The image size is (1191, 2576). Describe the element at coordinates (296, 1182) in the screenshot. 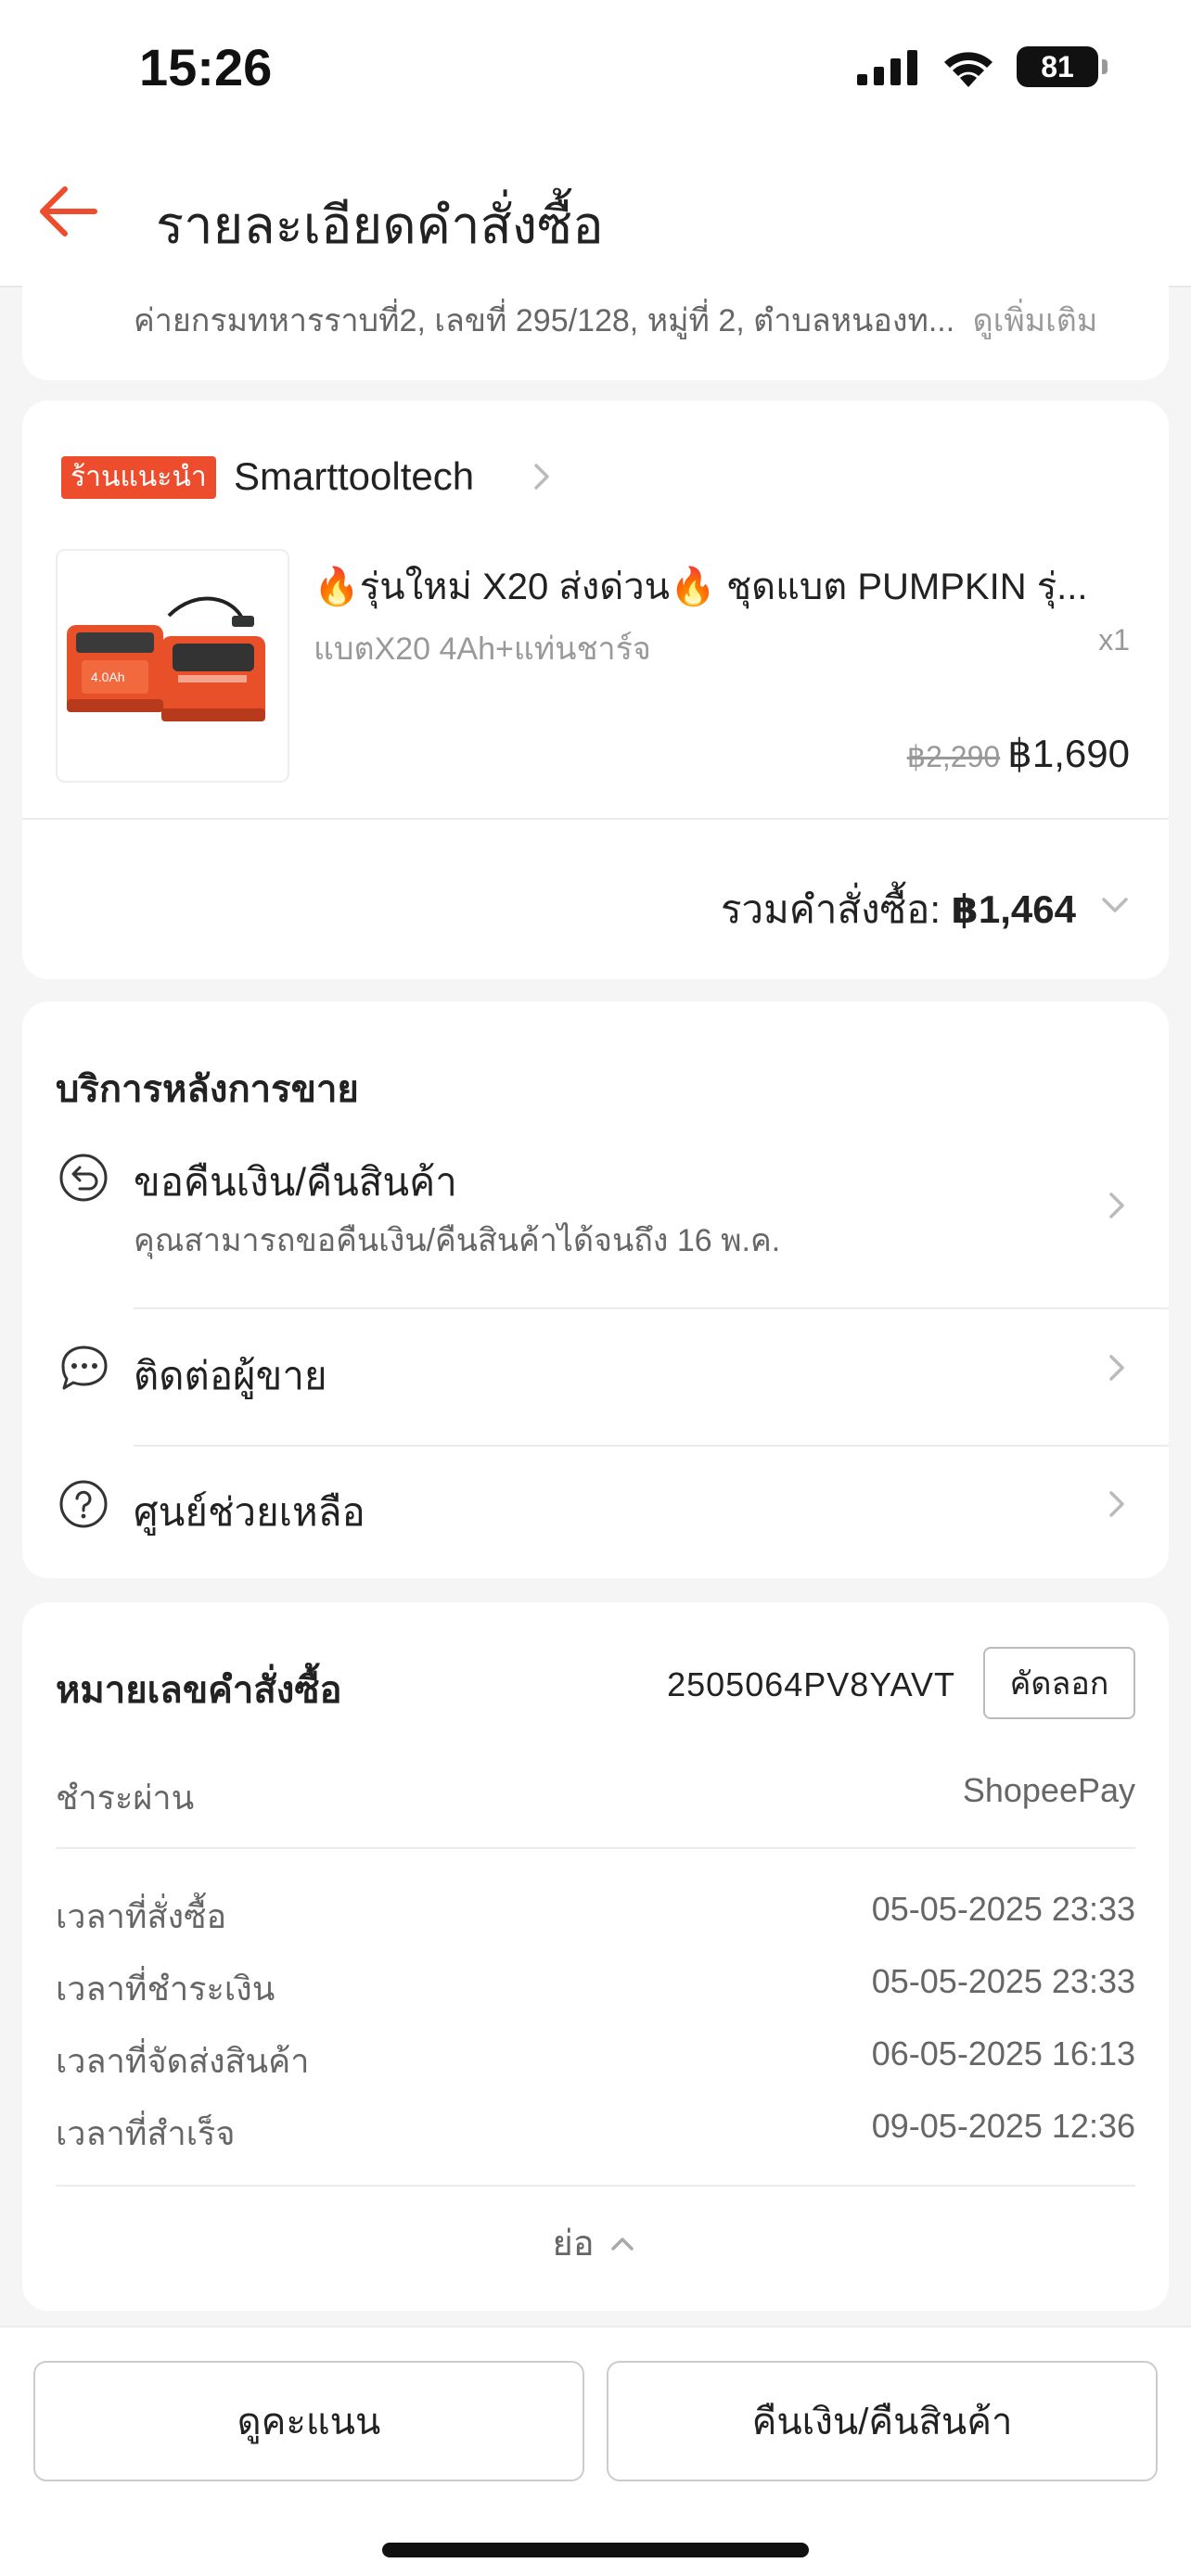

I see `refund-request-label: ขอคืนเงิน/คืนสินค้า` at that location.